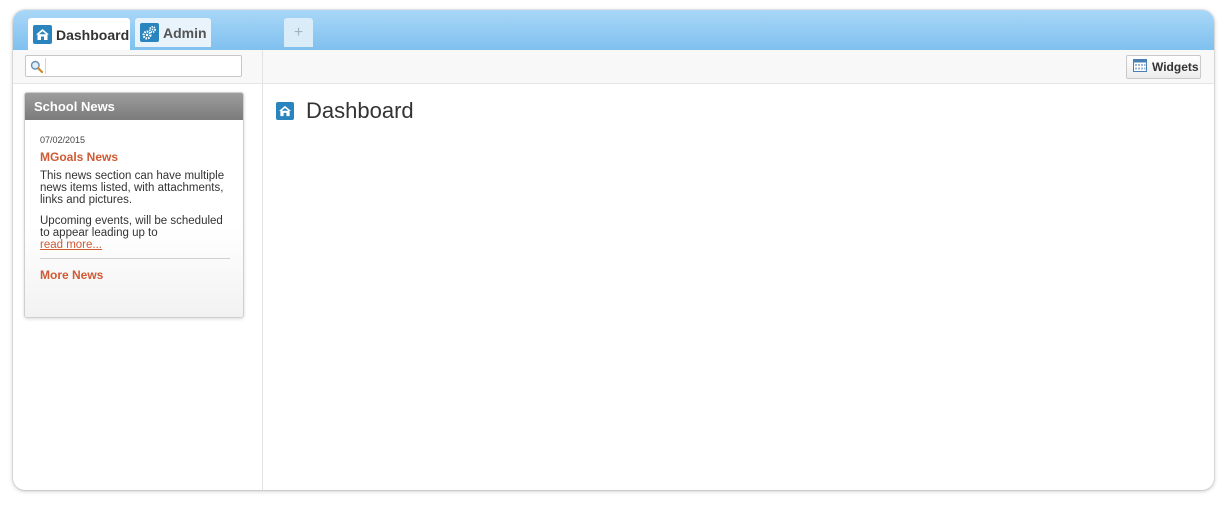  I want to click on page-header: Dashboard, so click(345, 111).